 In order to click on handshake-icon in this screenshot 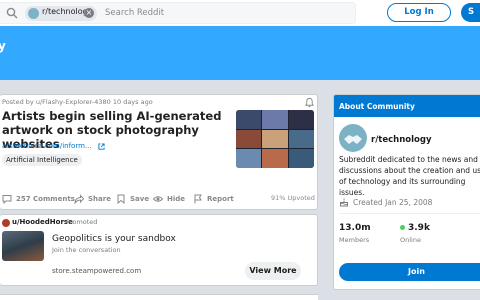, I will do `click(353, 139)`.